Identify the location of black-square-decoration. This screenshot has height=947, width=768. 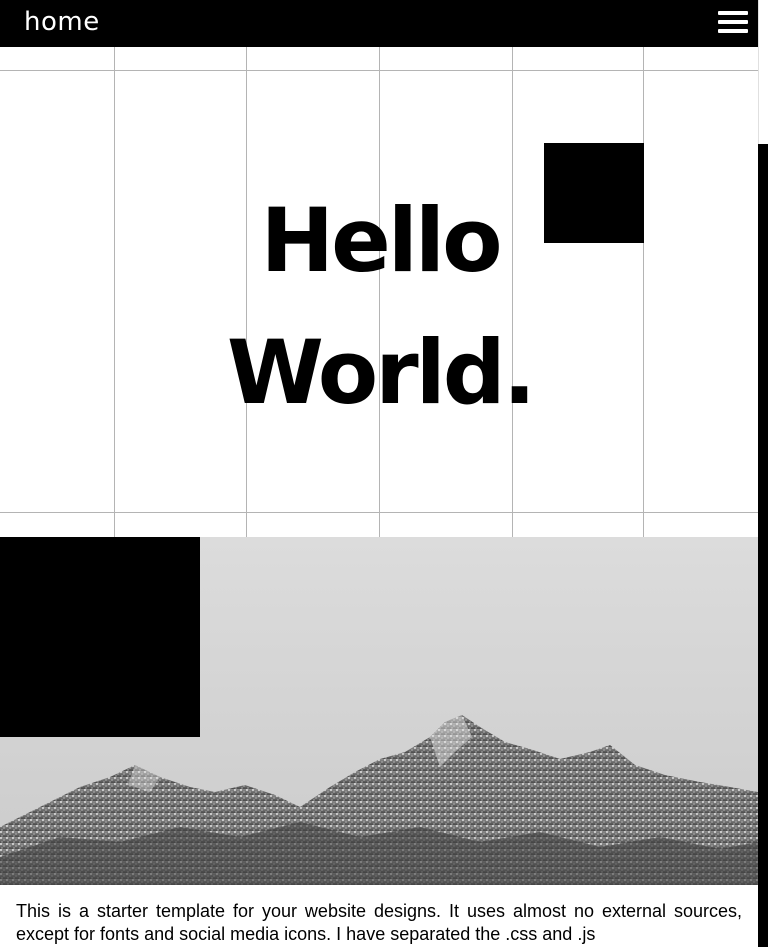
(100, 637).